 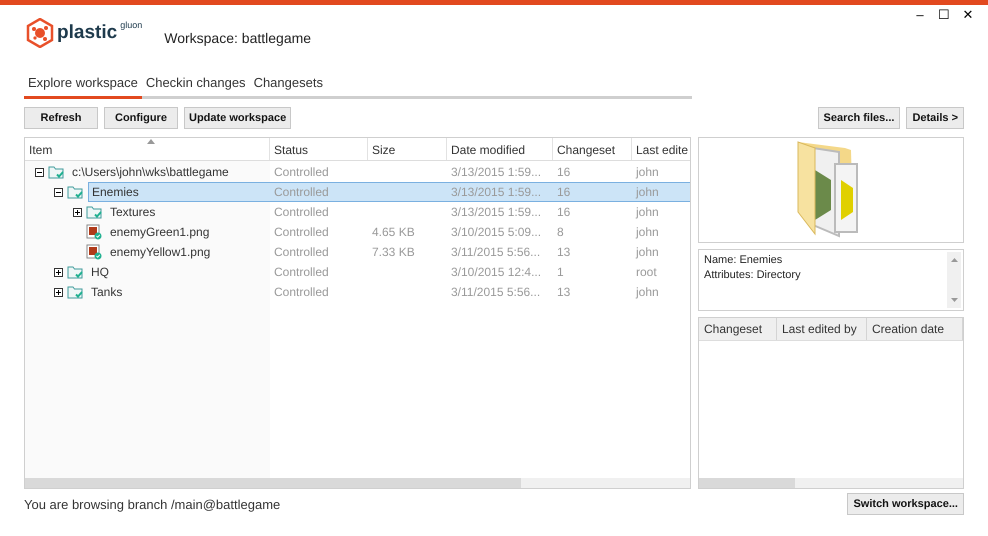 What do you see at coordinates (238, 38) in the screenshot?
I see `window-title: Workspace: battlegame` at bounding box center [238, 38].